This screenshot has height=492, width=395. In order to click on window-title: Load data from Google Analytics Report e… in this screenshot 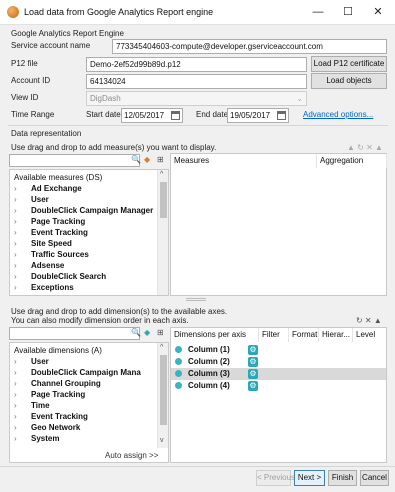, I will do `click(119, 12)`.